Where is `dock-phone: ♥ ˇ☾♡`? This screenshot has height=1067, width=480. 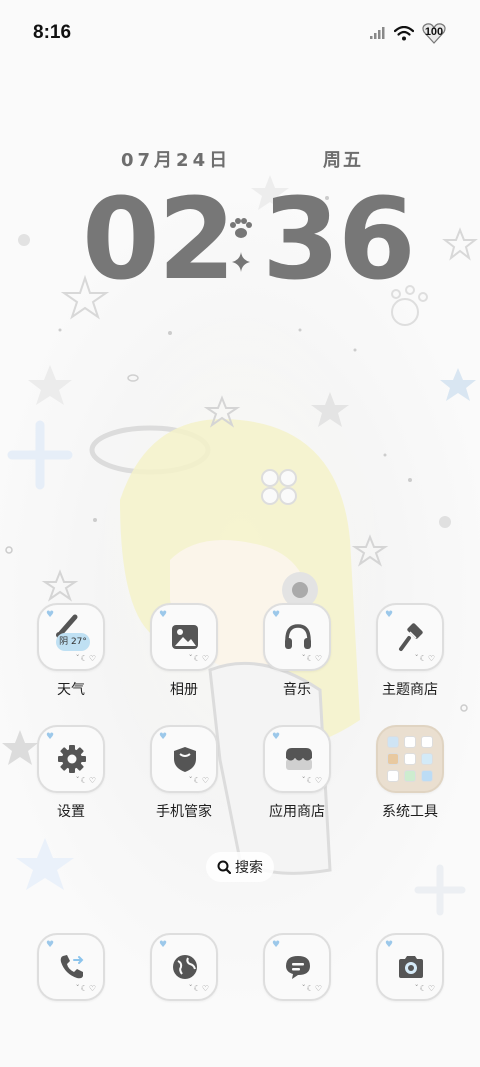 dock-phone: ♥ ˇ☾♡ is located at coordinates (71, 968).